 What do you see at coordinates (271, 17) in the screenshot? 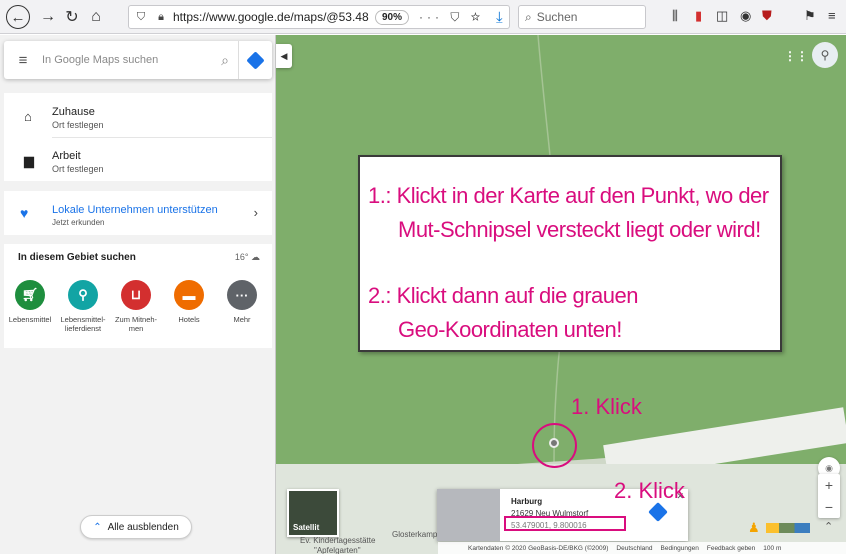
I see `url-text: https://www.google.de/maps/@53.4818` at bounding box center [271, 17].